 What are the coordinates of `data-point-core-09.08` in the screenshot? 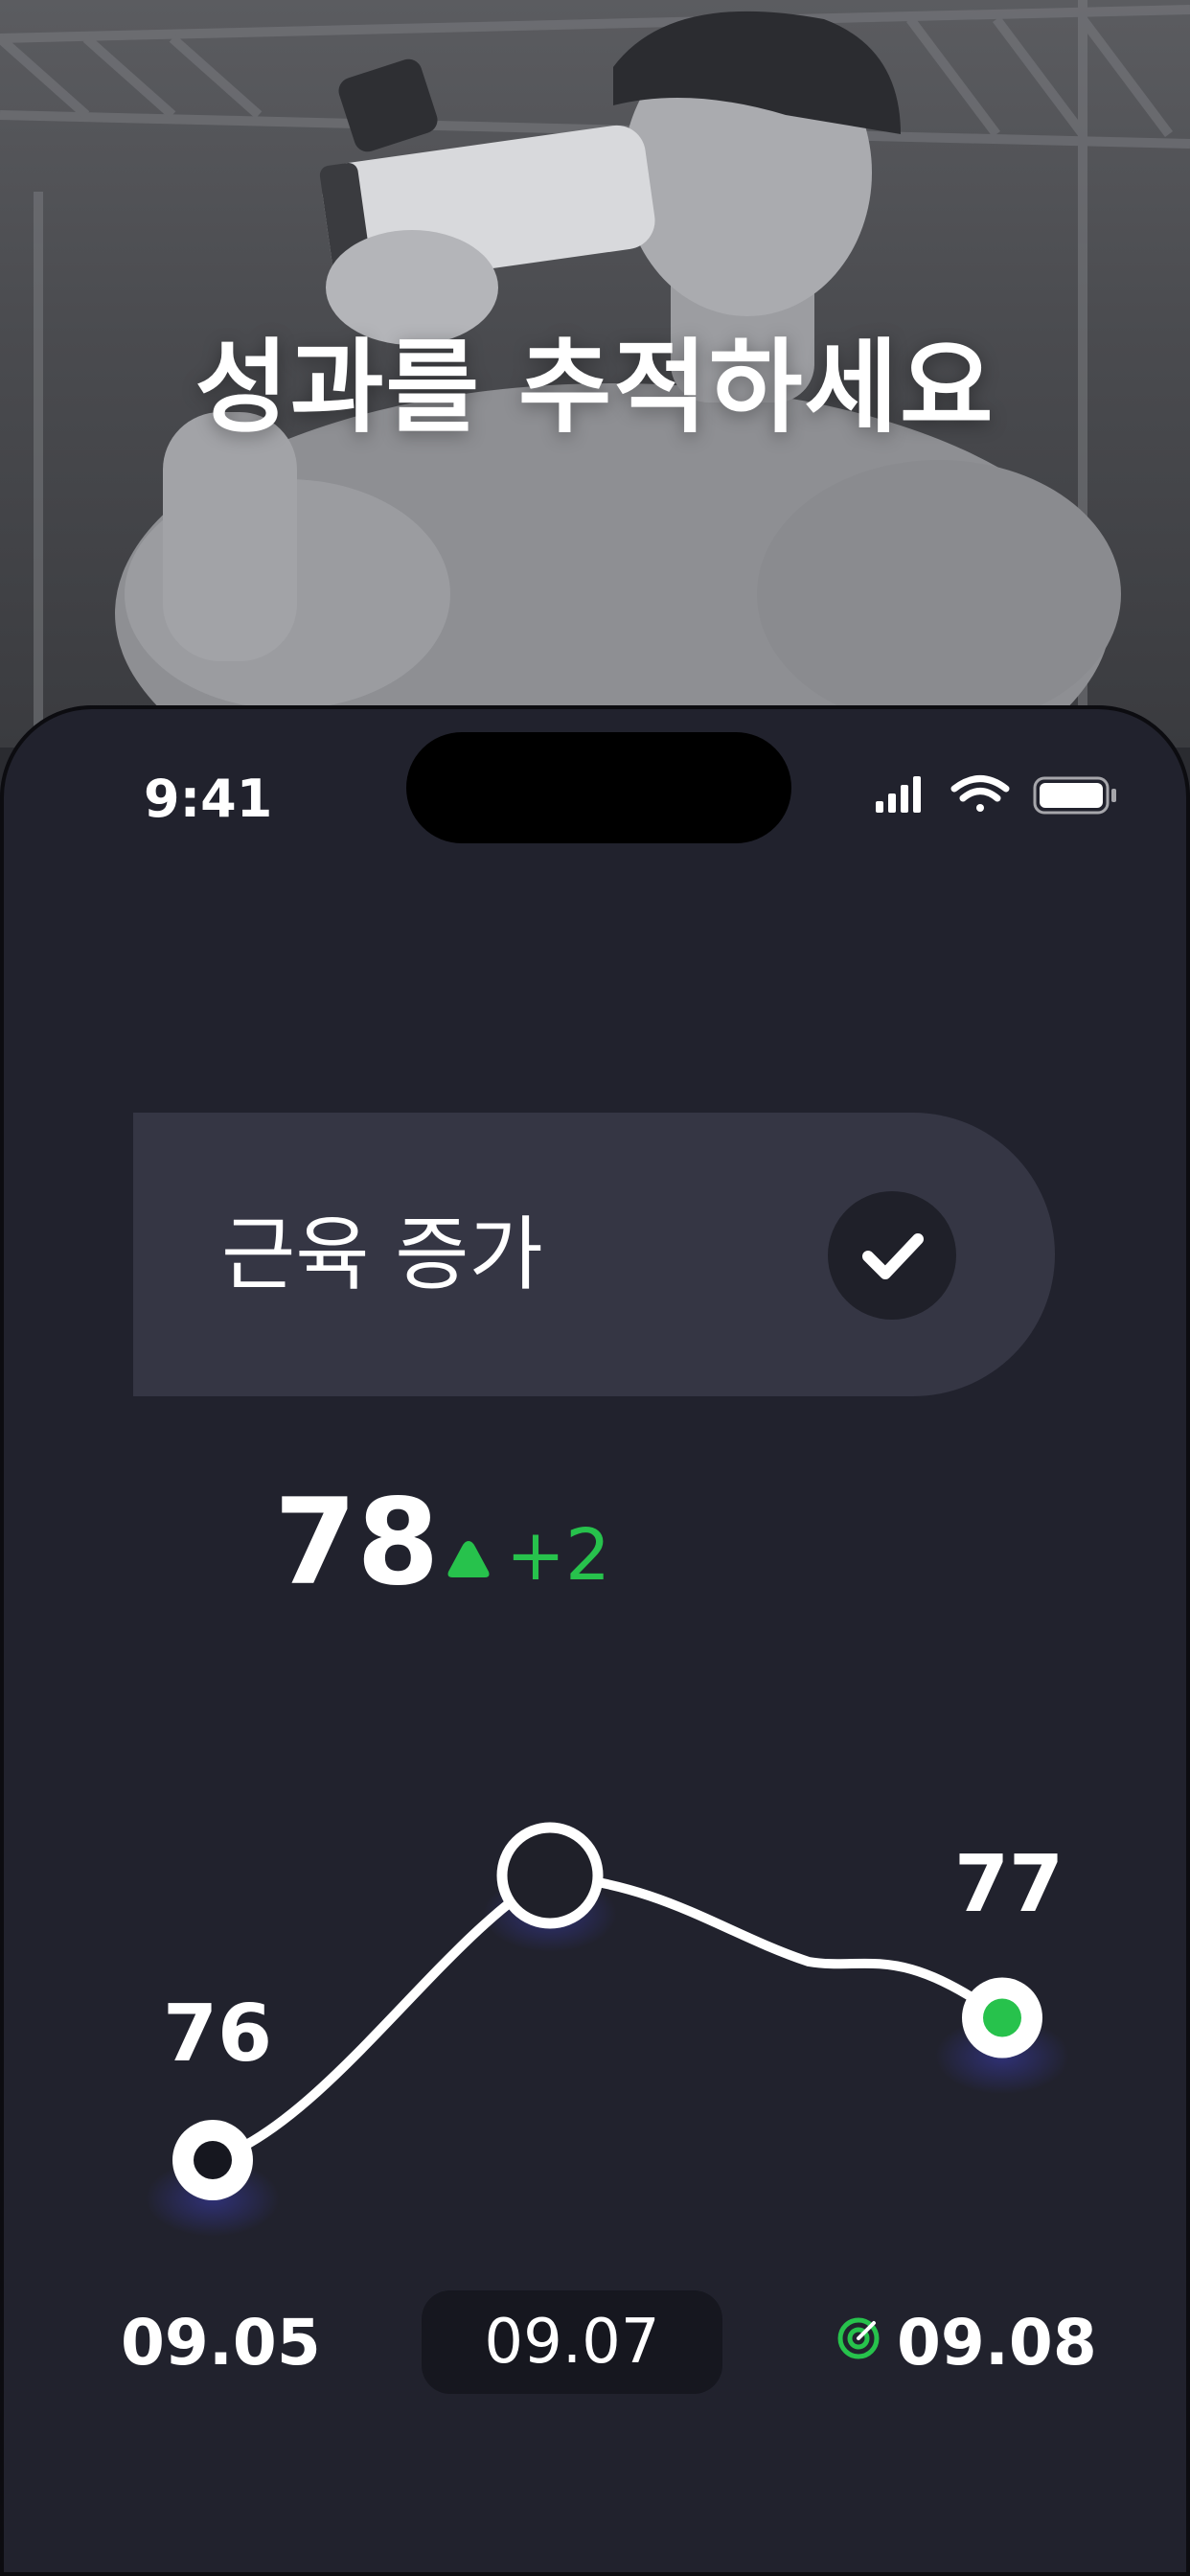 It's located at (1002, 2018).